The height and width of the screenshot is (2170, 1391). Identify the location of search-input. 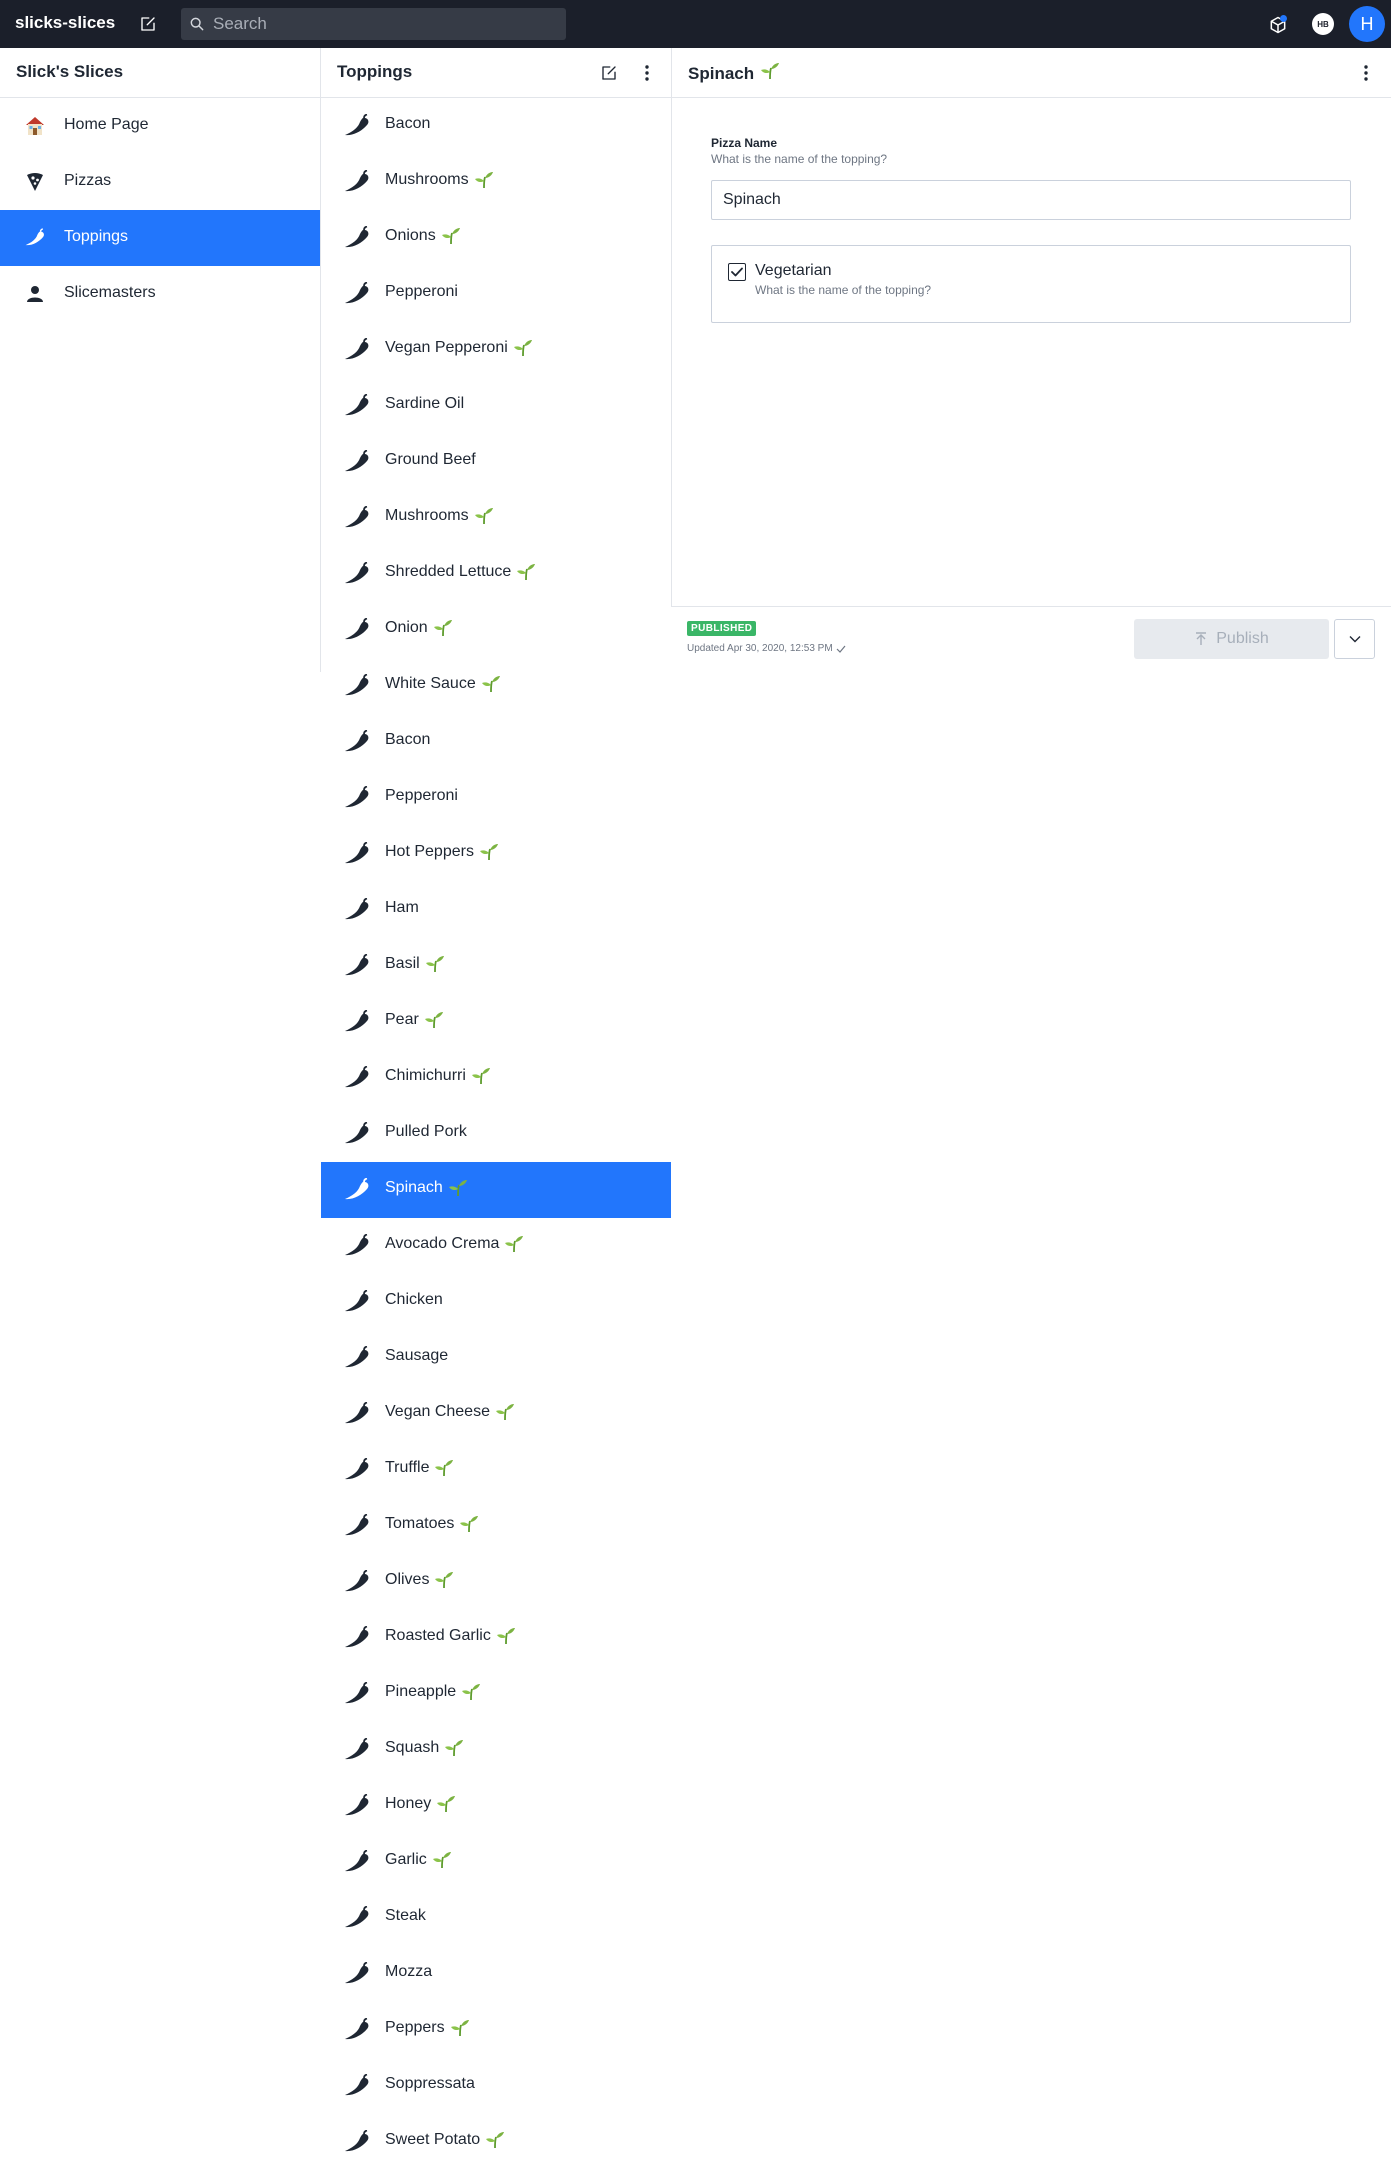
(385, 24).